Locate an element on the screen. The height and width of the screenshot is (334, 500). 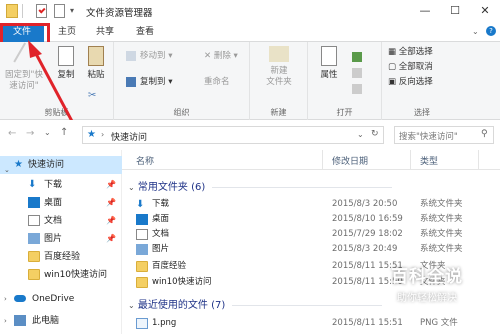
nav-onedrive-label: OneDrive is located at coordinates (53, 299).